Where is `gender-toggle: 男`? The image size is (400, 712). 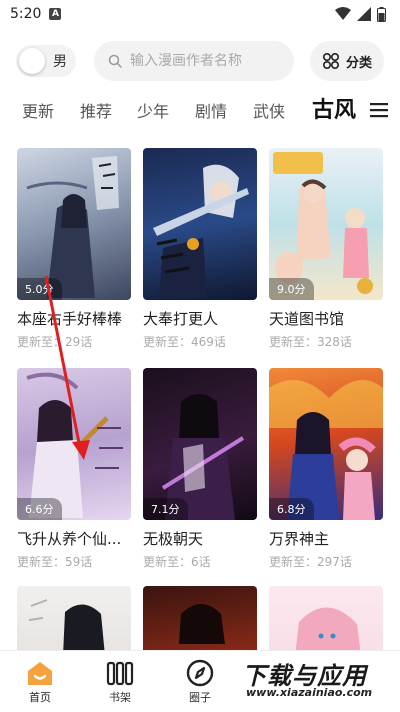 gender-toggle: 男 is located at coordinates (46, 61).